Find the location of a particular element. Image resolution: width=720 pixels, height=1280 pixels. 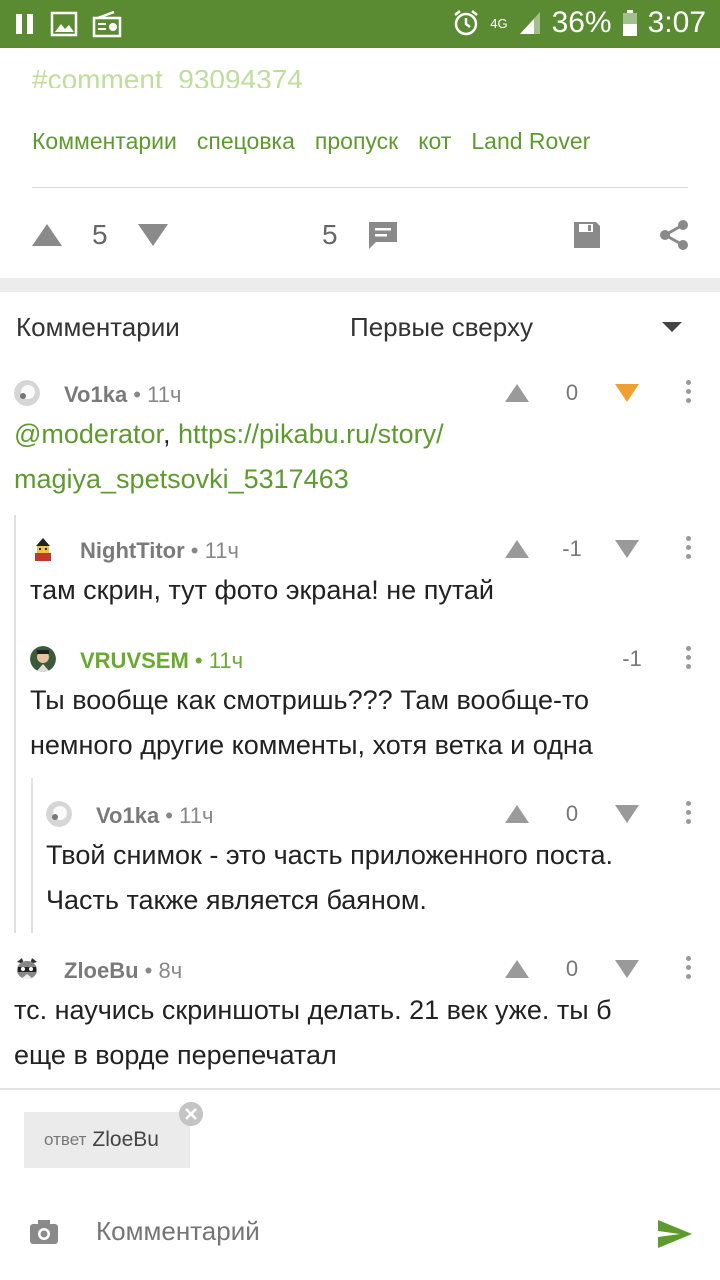

comment-header: VRUVSEM • 11ч -1 is located at coordinates (360, 662).